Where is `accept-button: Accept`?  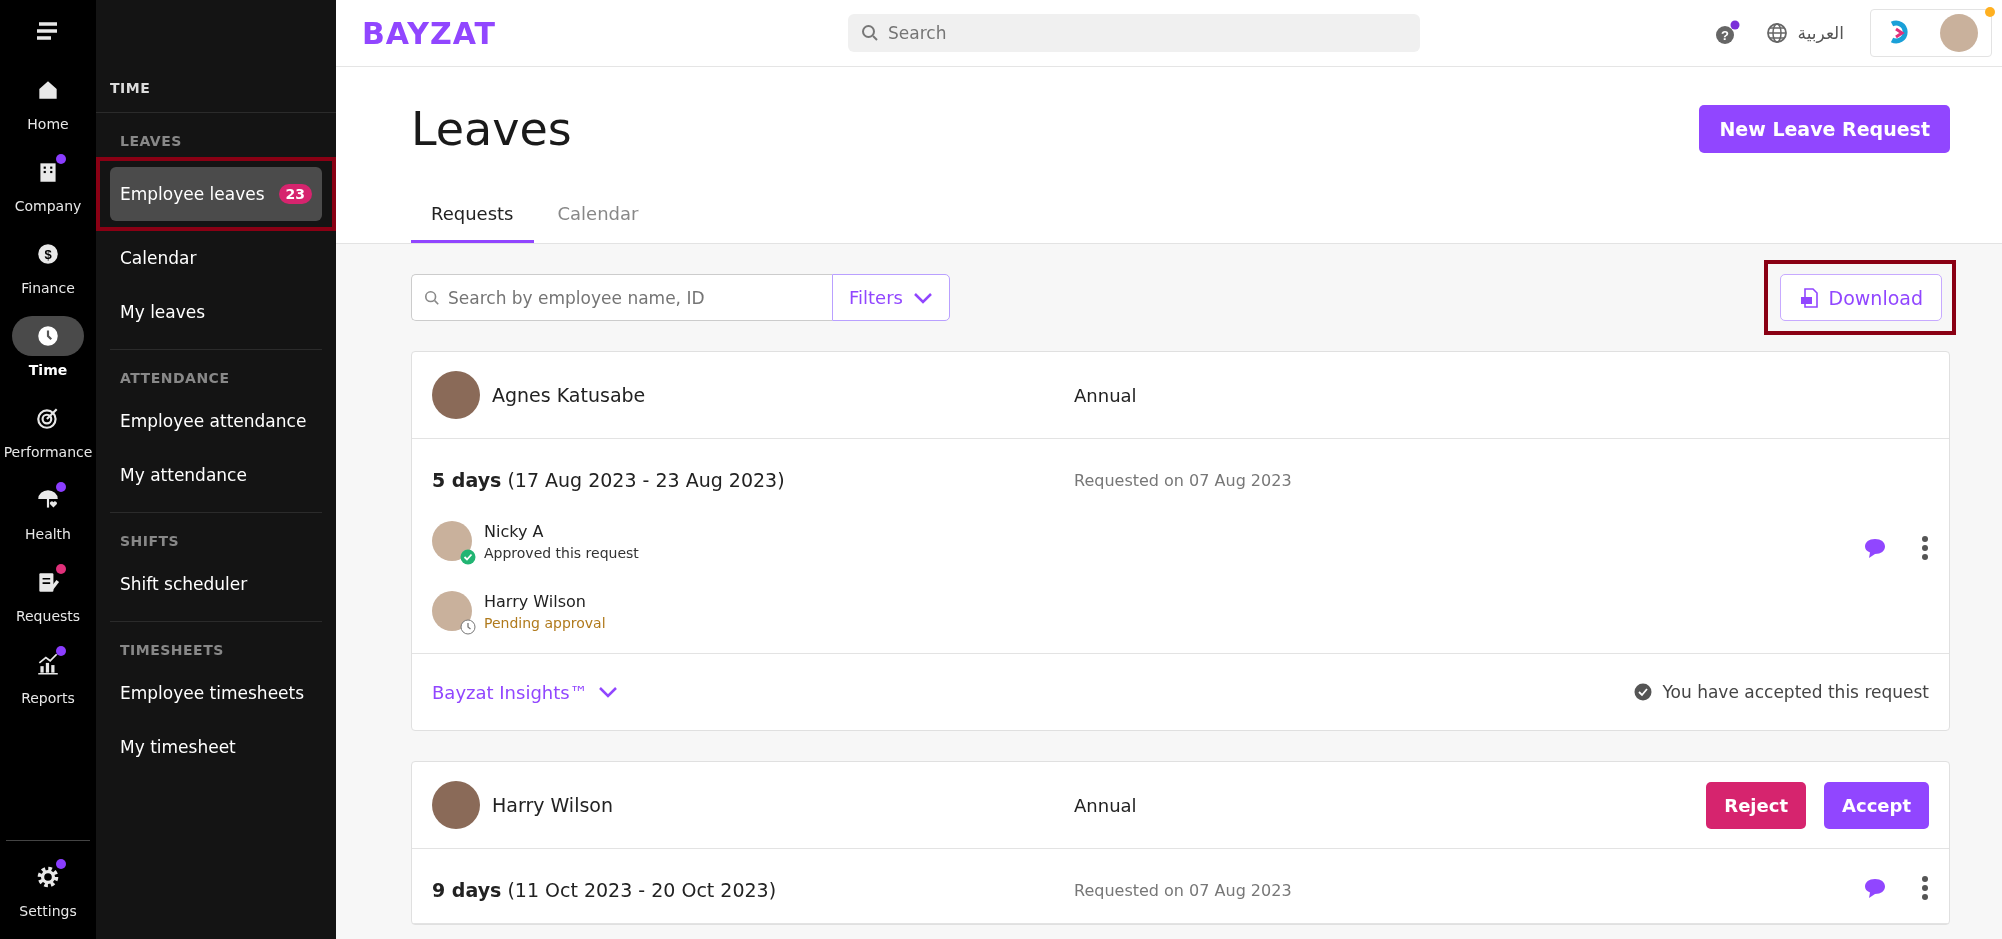 accept-button: Accept is located at coordinates (1876, 805).